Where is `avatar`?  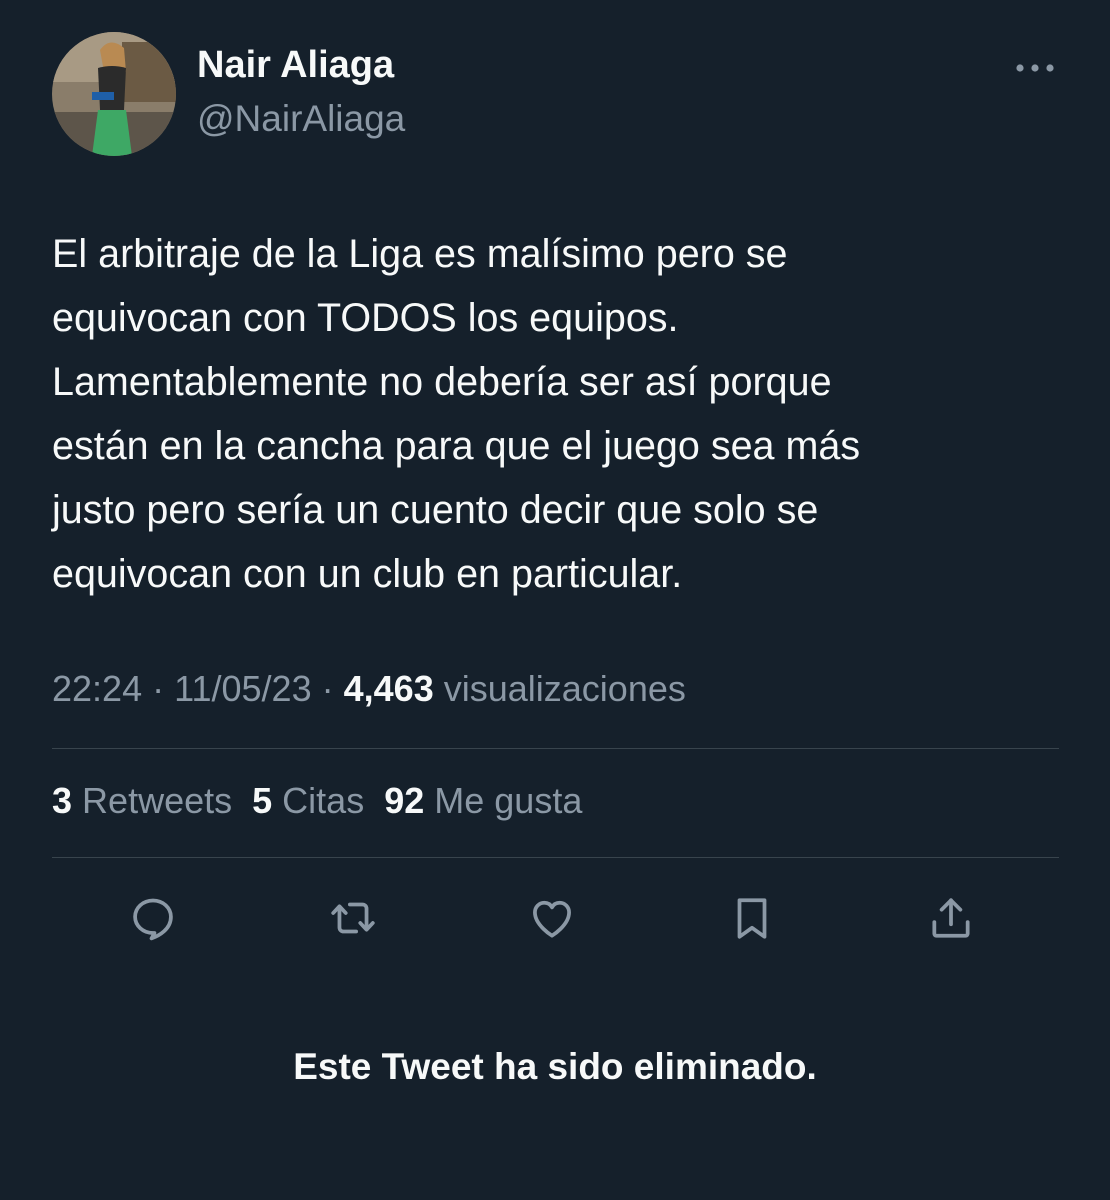
avatar is located at coordinates (114, 94).